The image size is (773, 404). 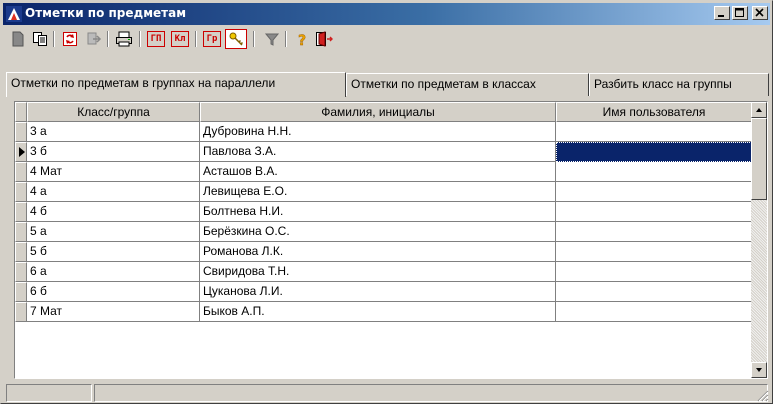 I want to click on gr-icon: Гр, so click(x=212, y=39).